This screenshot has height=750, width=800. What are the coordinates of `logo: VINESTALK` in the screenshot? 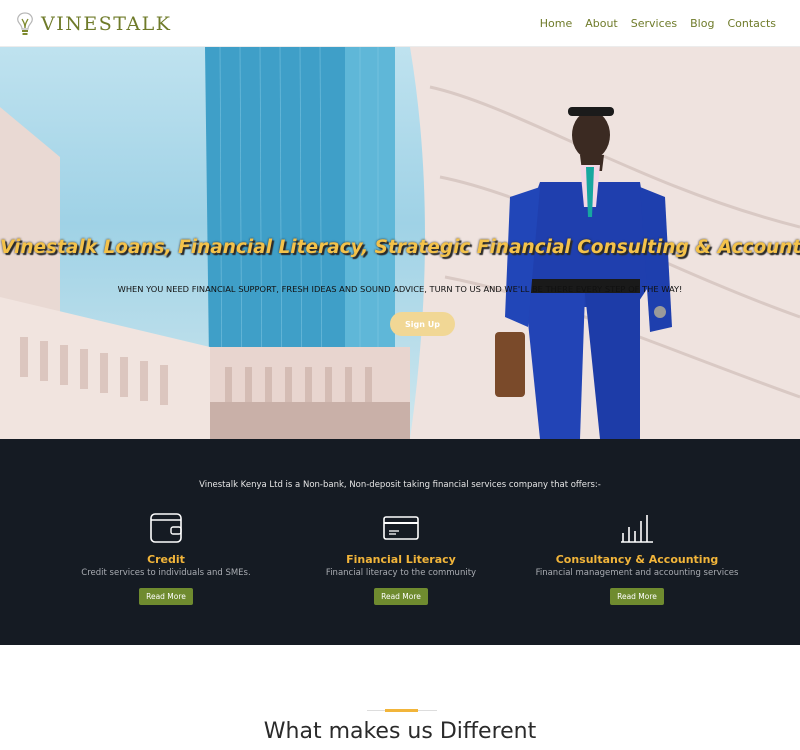 It's located at (92, 24).